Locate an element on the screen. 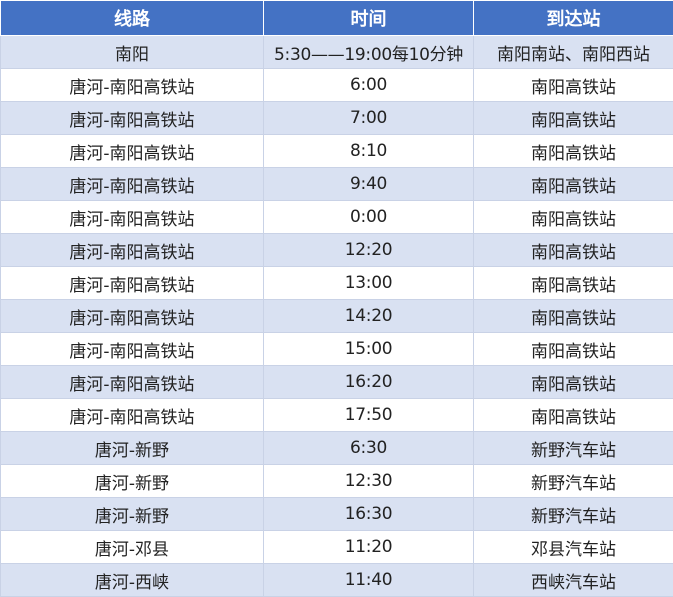  table-row: 唐河-新野6:30新野汽车站 is located at coordinates (337, 448).